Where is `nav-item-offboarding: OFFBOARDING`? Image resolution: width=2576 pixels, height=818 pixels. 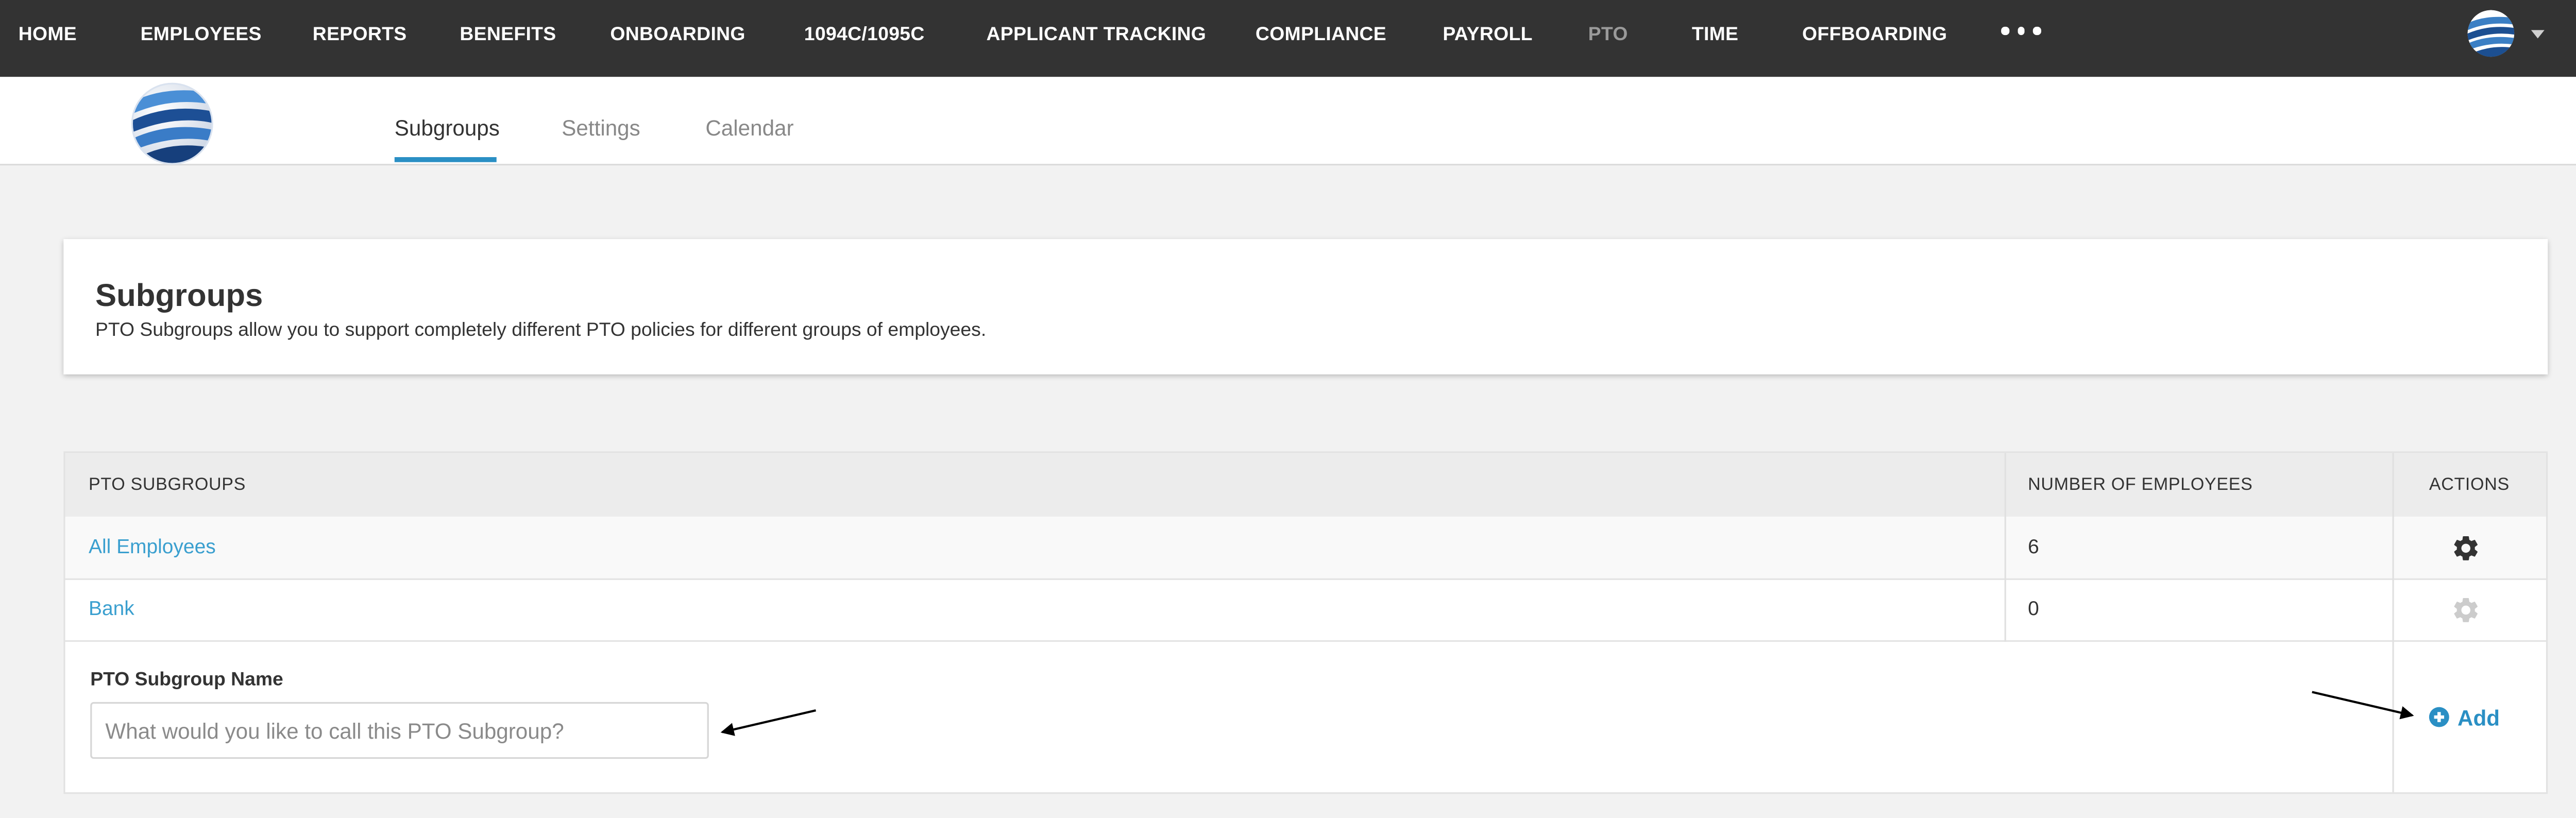 nav-item-offboarding: OFFBOARDING is located at coordinates (1874, 35).